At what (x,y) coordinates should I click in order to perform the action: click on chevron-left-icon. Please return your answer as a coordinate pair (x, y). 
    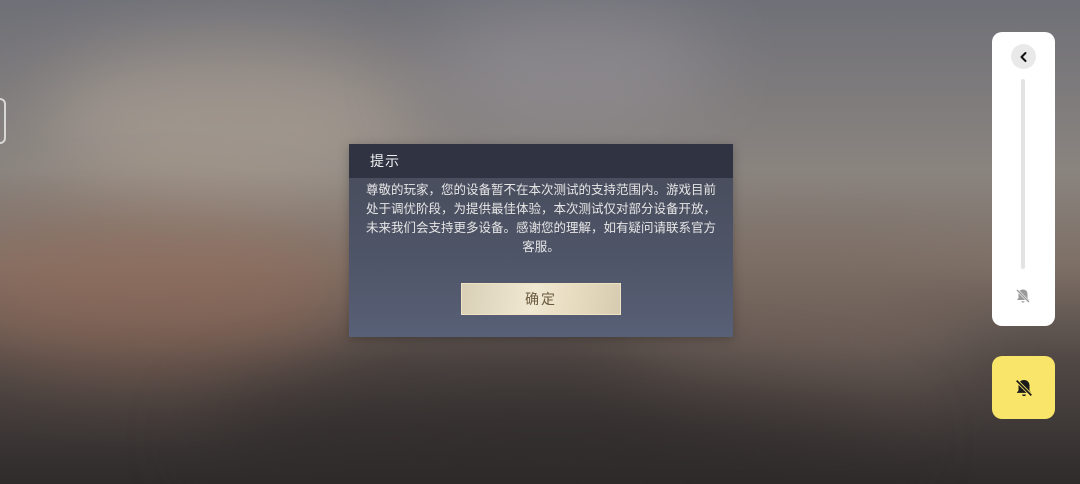
    Looking at the image, I should click on (1023, 56).